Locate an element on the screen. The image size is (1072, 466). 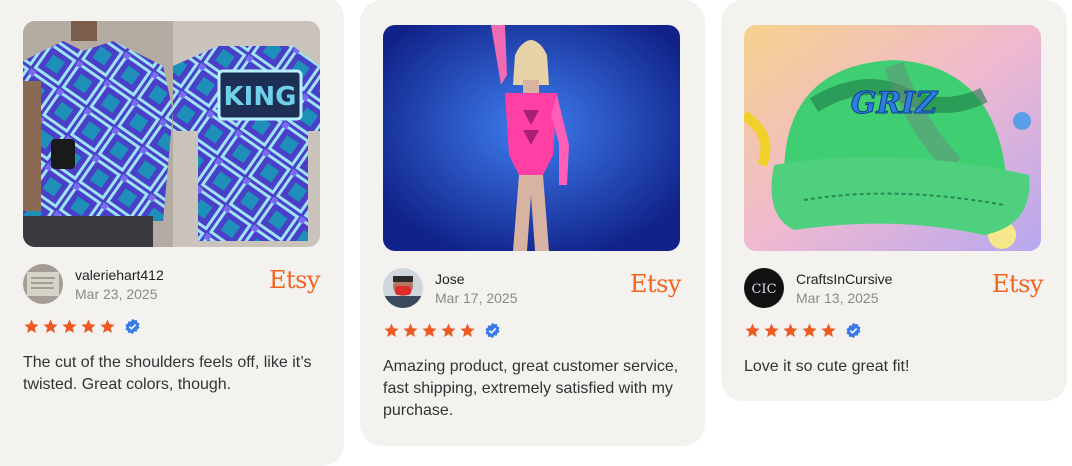
reviewer-name: Jose is located at coordinates (450, 279).